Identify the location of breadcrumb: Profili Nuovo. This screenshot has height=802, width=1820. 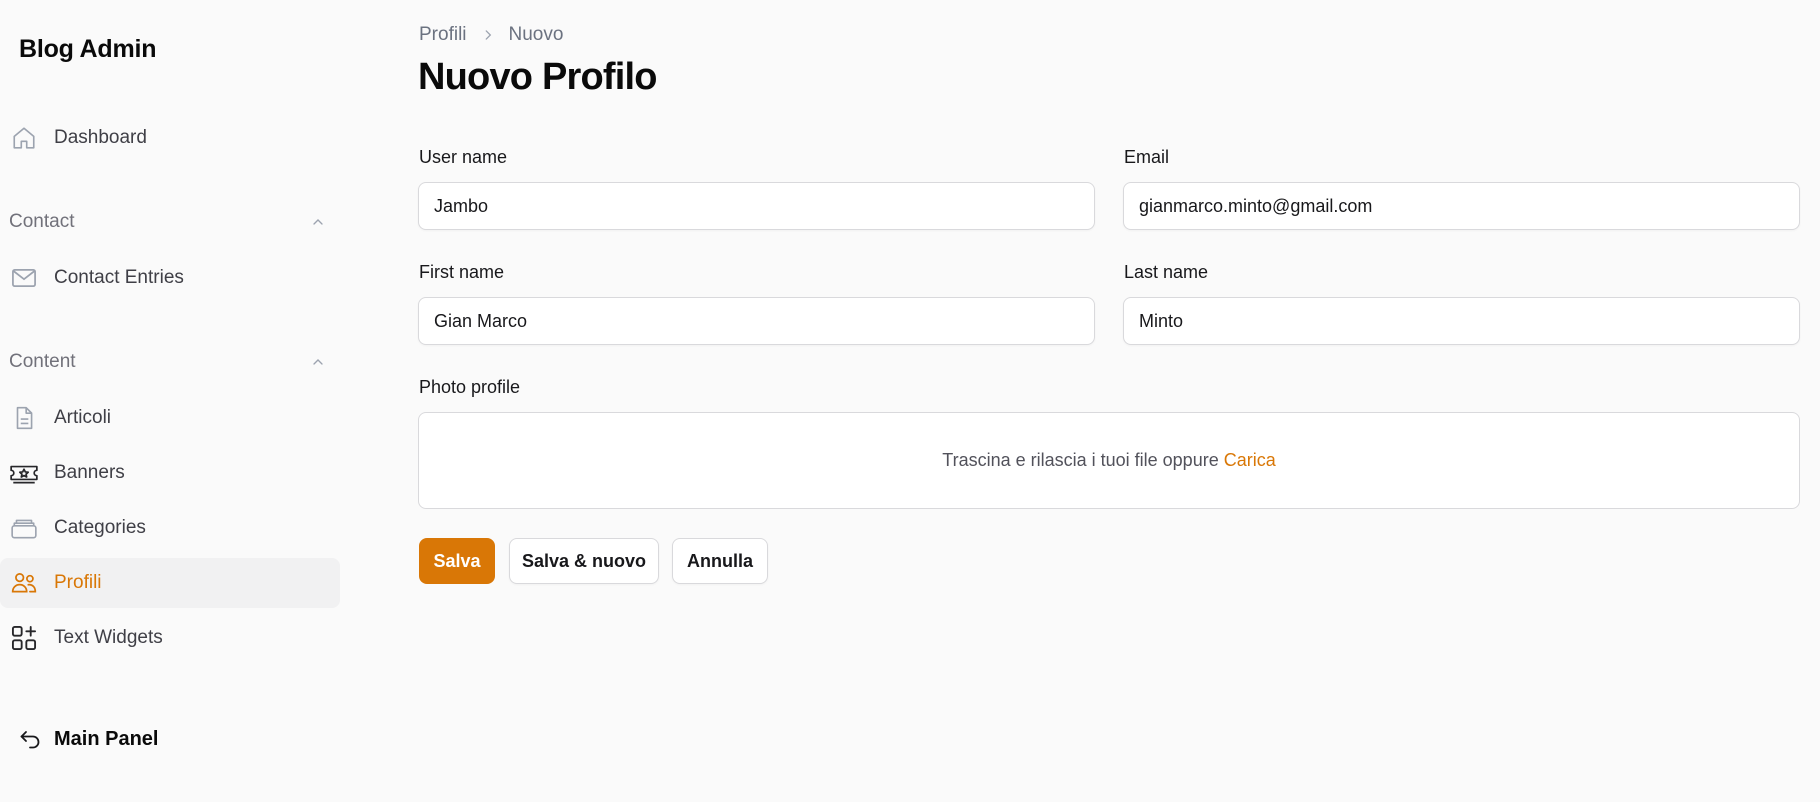
(491, 35).